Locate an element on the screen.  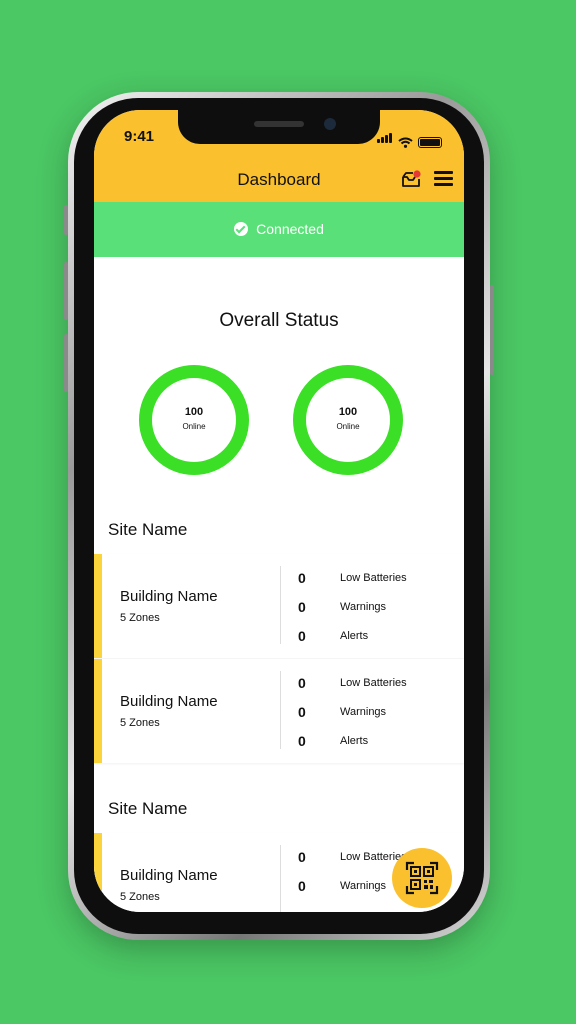
camera is located at coordinates (330, 124).